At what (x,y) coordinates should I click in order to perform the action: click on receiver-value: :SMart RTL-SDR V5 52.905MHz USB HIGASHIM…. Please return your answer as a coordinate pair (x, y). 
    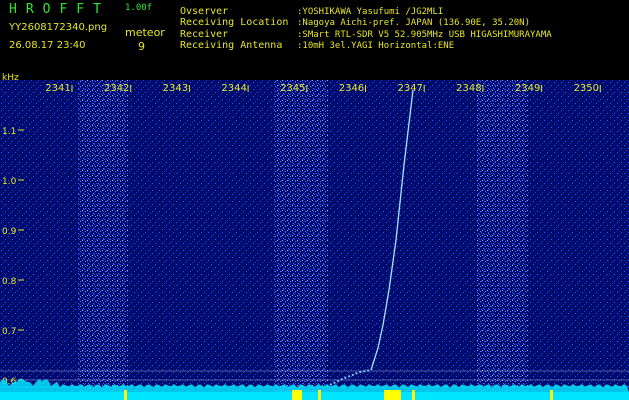
    Looking at the image, I should click on (424, 35).